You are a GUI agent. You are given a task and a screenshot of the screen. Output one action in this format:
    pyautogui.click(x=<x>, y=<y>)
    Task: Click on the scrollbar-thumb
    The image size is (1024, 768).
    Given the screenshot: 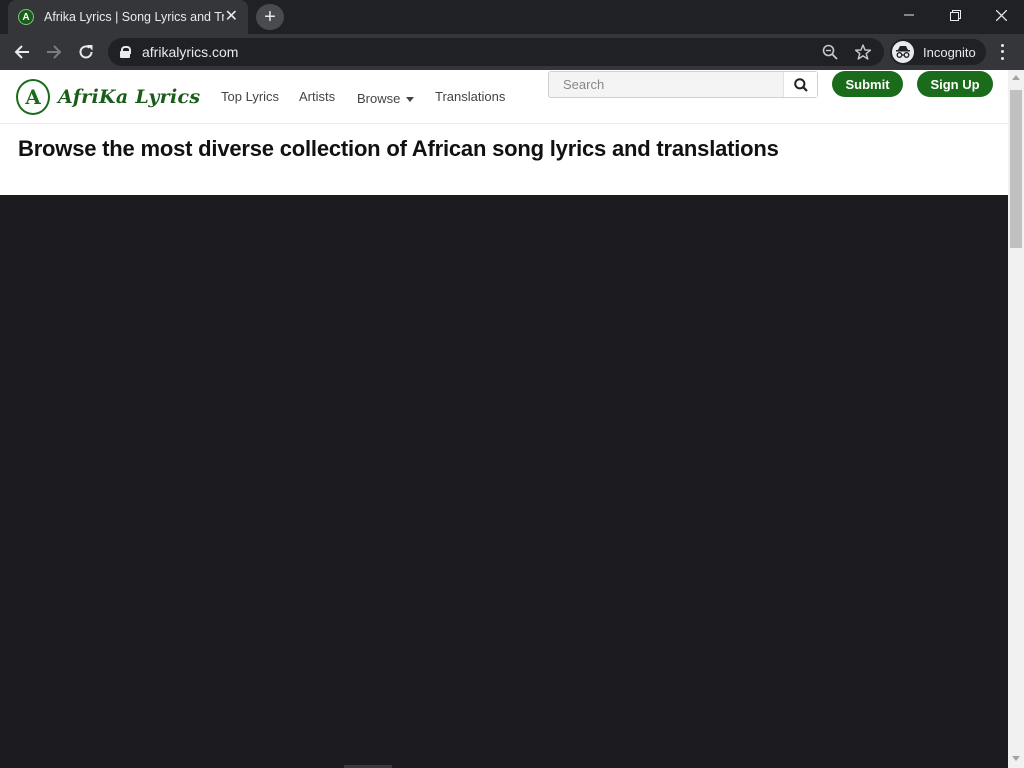 What is the action you would take?
    pyautogui.click(x=1016, y=169)
    